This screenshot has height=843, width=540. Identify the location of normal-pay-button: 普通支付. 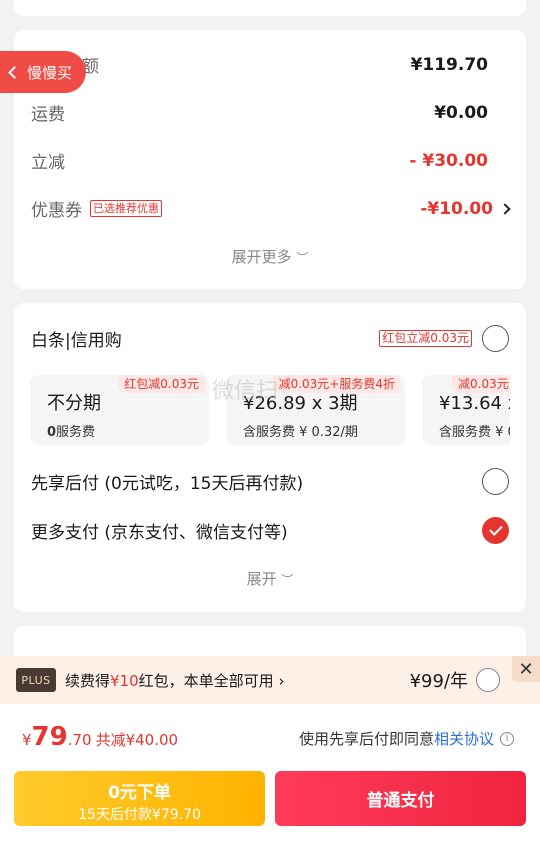
(400, 798).